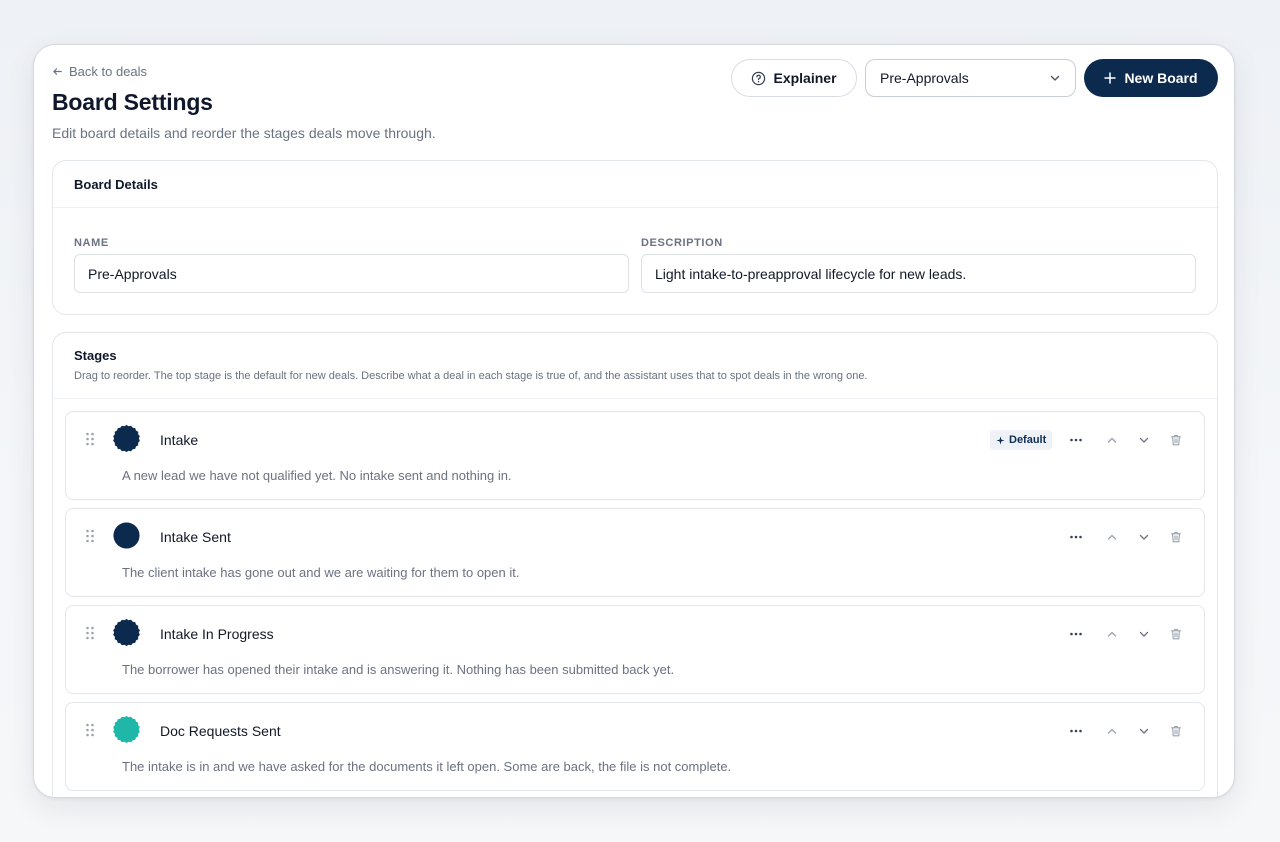 The height and width of the screenshot is (842, 1280). Describe the element at coordinates (970, 78) in the screenshot. I see `board-select: Pre-Approvals` at that location.